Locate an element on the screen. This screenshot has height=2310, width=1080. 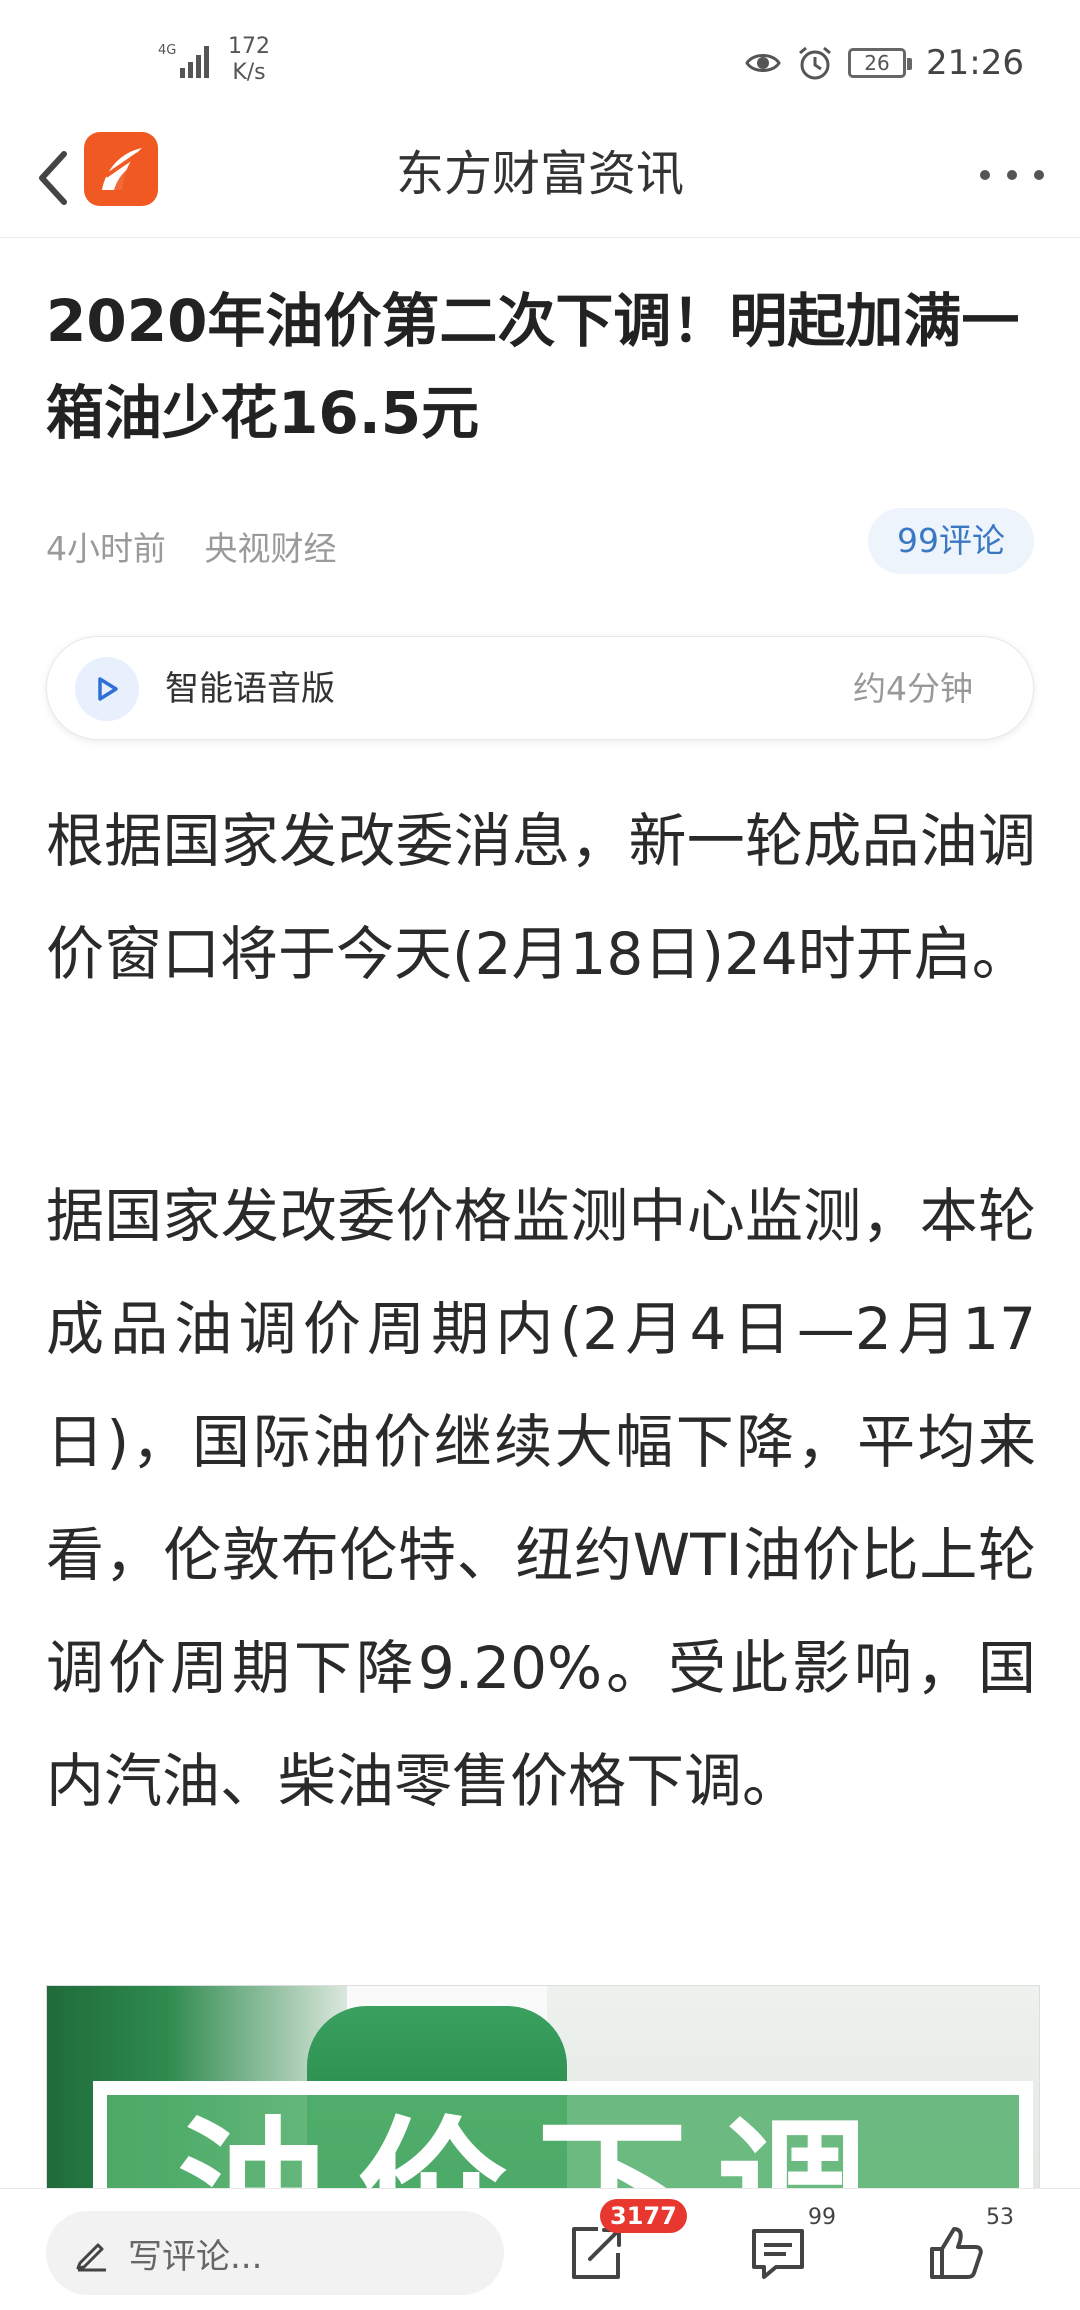
signal-icon: 4G is located at coordinates (183, 60).